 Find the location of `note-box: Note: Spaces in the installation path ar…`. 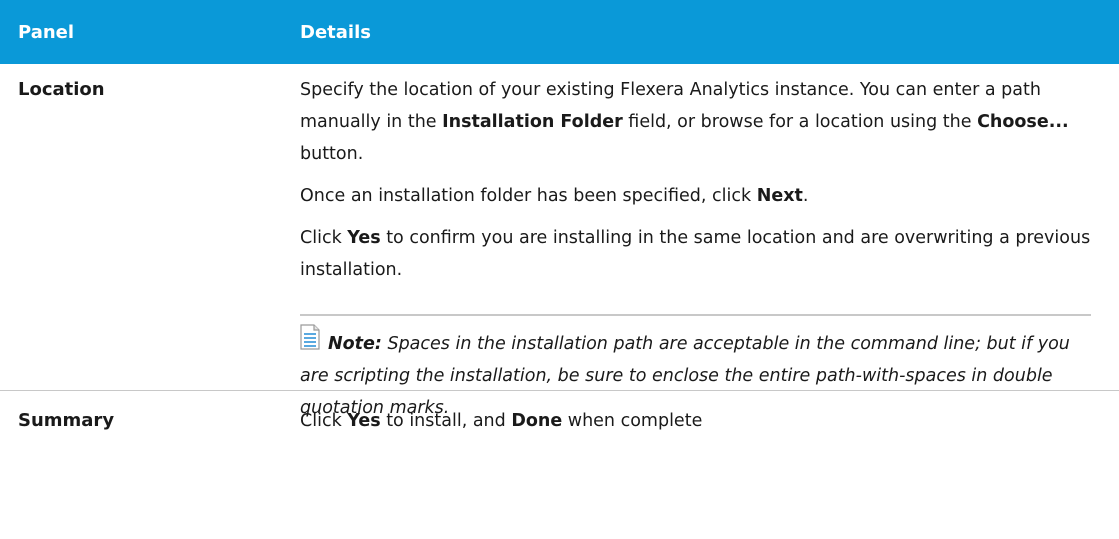

note-box: Note: Spaces in the installation path ar… is located at coordinates (695, 369).